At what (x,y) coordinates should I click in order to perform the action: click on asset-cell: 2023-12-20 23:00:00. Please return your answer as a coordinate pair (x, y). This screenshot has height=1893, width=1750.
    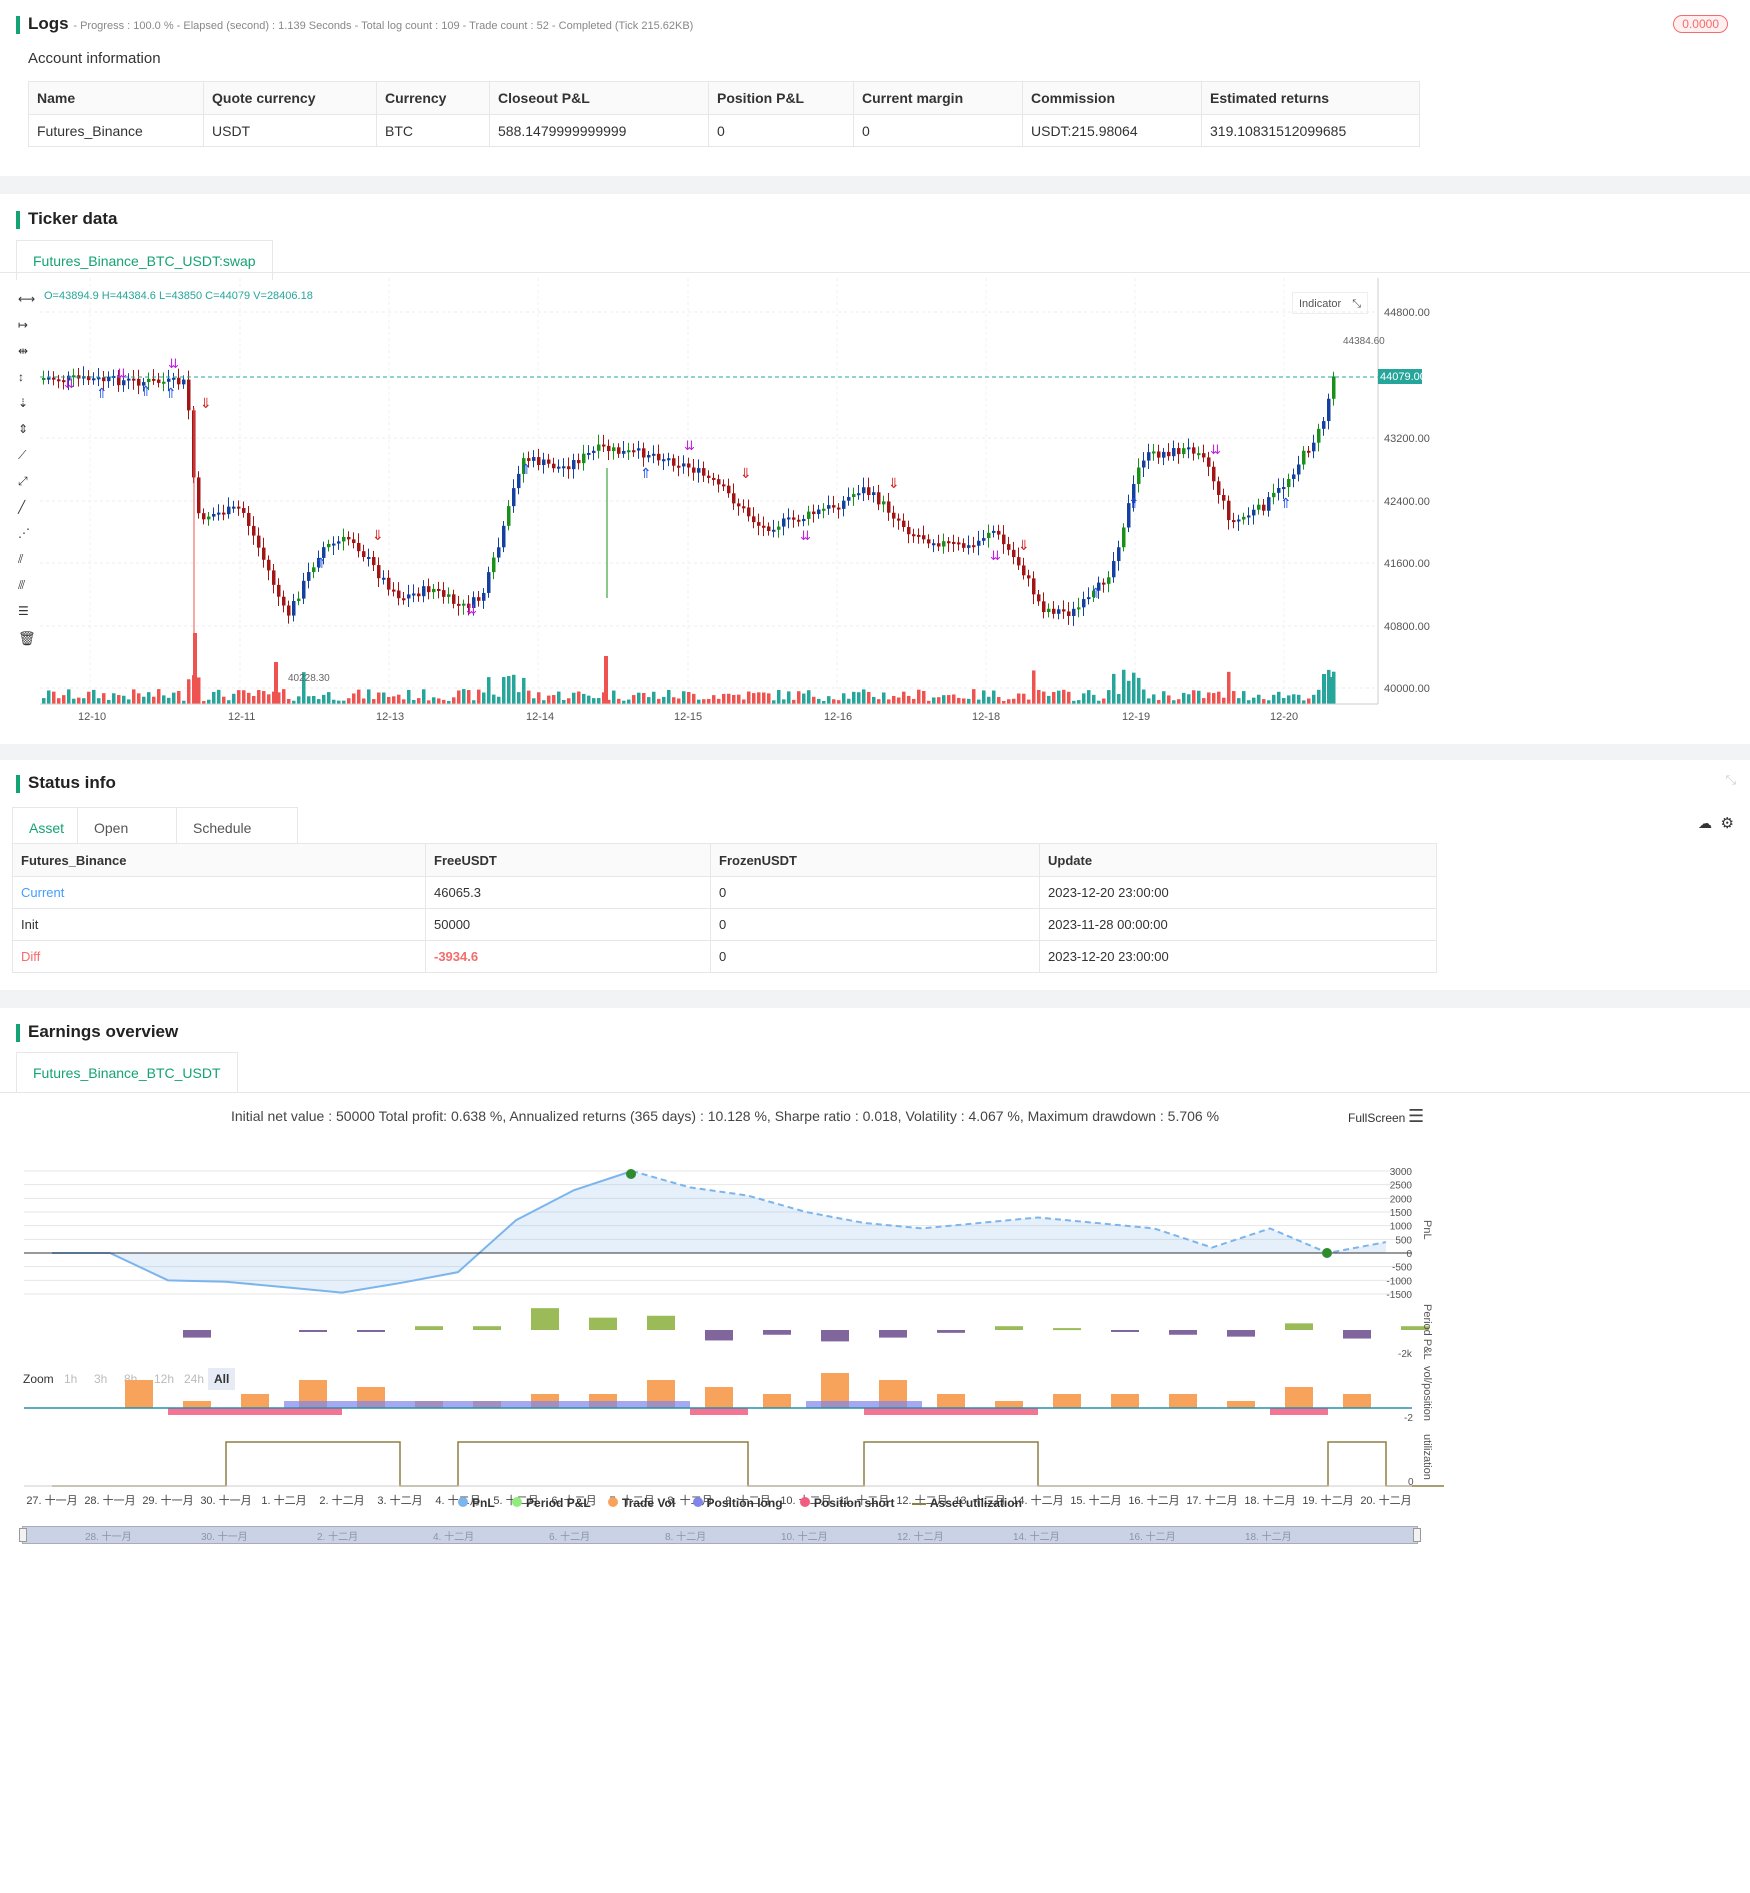
    Looking at the image, I should click on (1238, 956).